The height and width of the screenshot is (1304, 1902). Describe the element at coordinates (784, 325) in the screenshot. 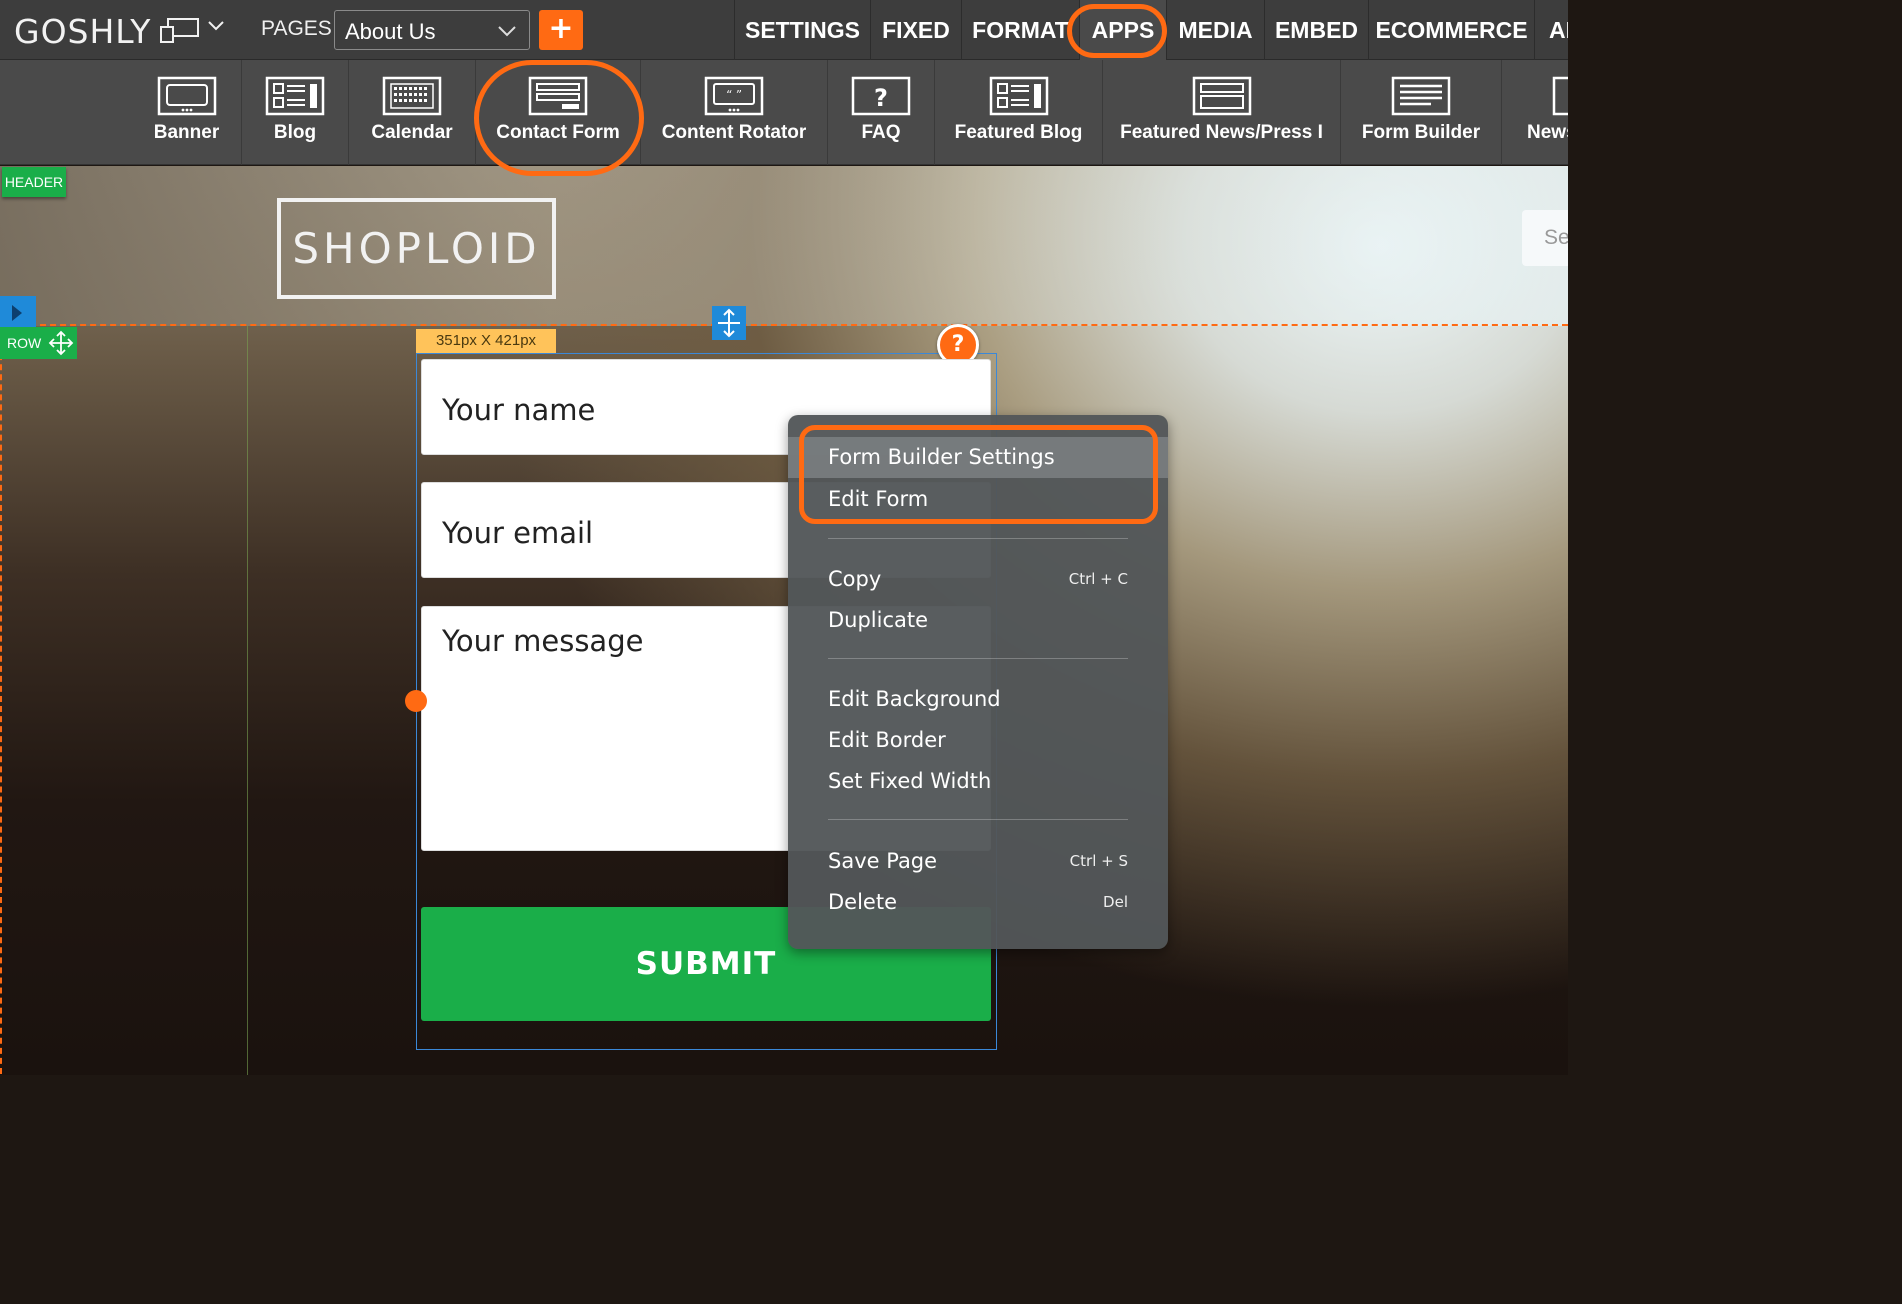

I see `row-outline-top` at that location.